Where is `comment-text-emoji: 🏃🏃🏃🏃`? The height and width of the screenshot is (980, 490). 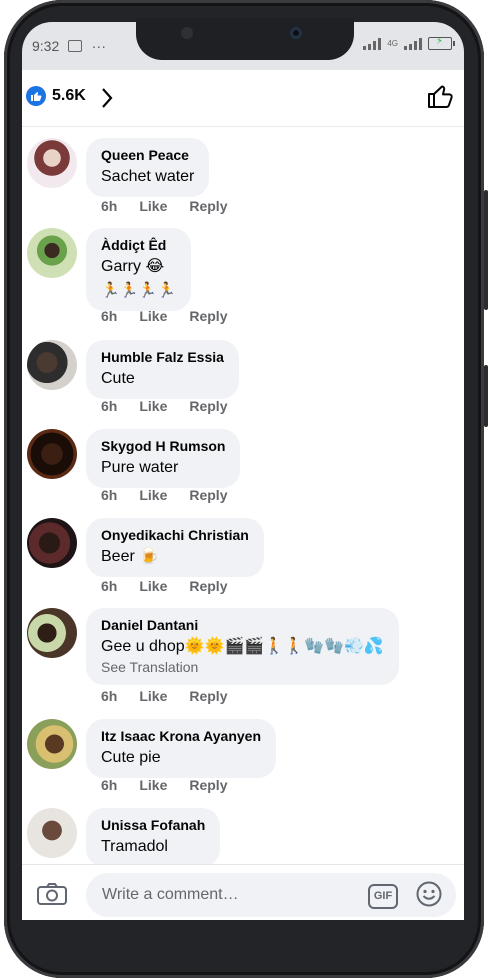 comment-text-emoji: 🏃🏃🏃🏃 is located at coordinates (138, 290).